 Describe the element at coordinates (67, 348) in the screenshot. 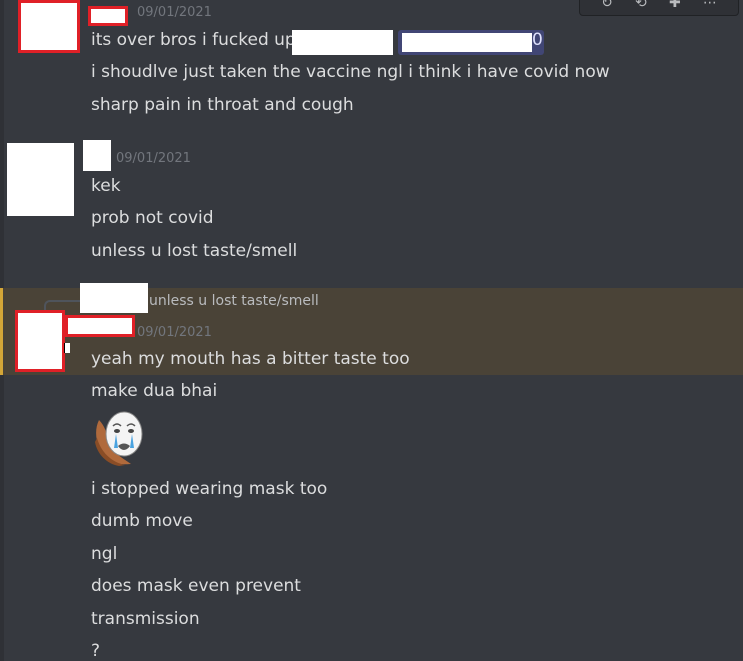

I see `cursor-icon` at that location.